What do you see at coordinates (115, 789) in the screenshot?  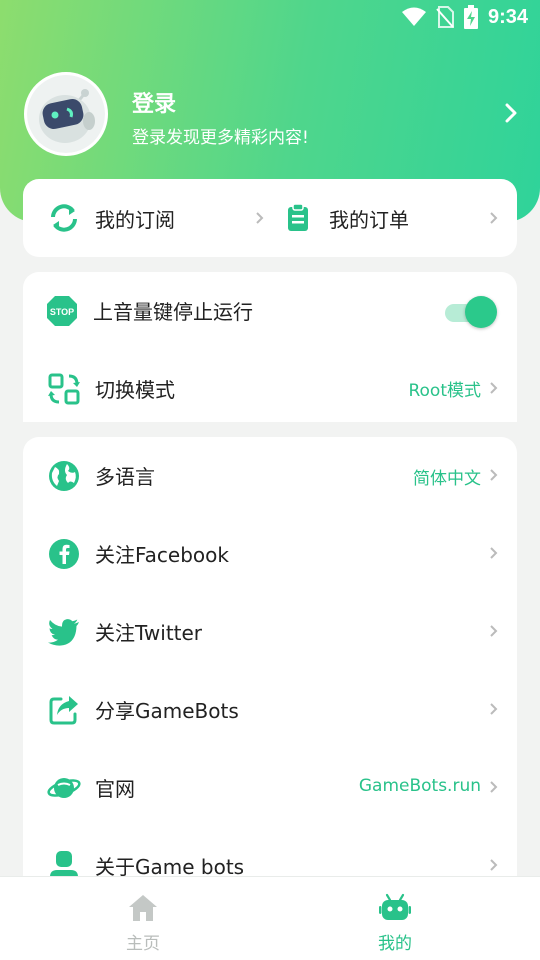 I see `website-label: 官网` at bounding box center [115, 789].